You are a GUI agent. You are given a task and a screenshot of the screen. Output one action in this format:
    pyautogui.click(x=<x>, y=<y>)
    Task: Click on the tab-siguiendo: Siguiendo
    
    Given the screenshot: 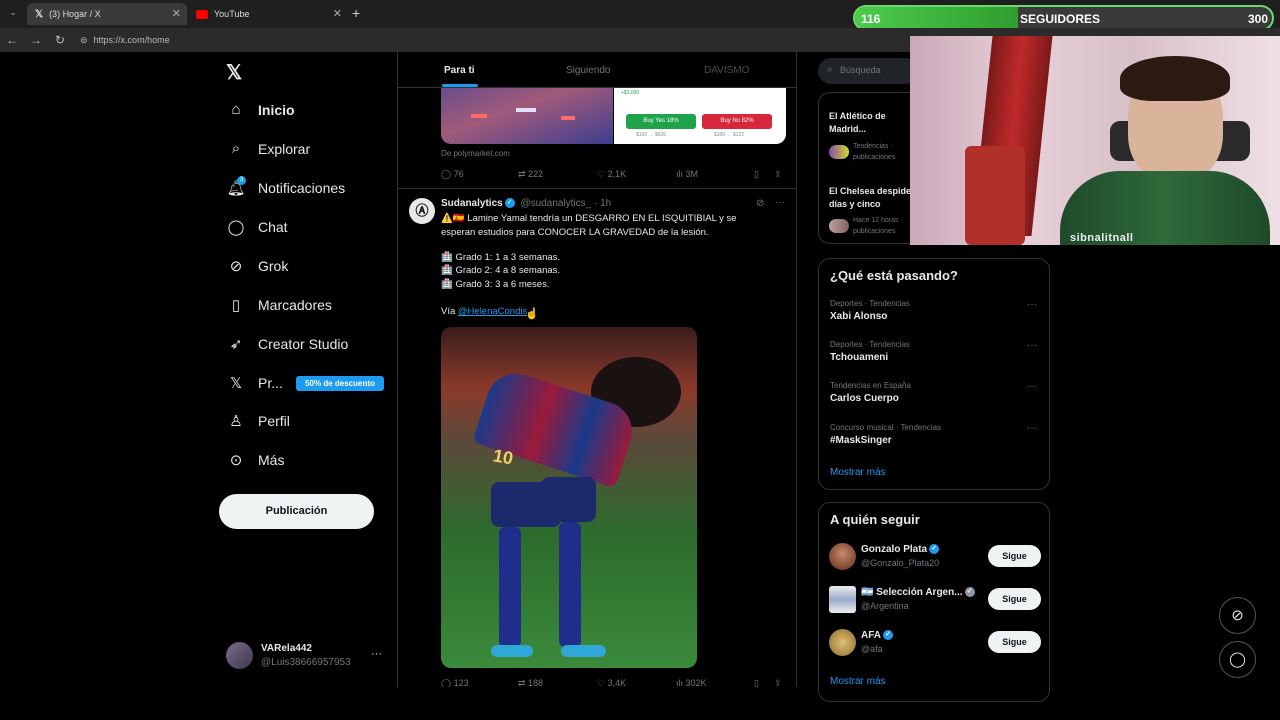 What is the action you would take?
    pyautogui.click(x=588, y=70)
    